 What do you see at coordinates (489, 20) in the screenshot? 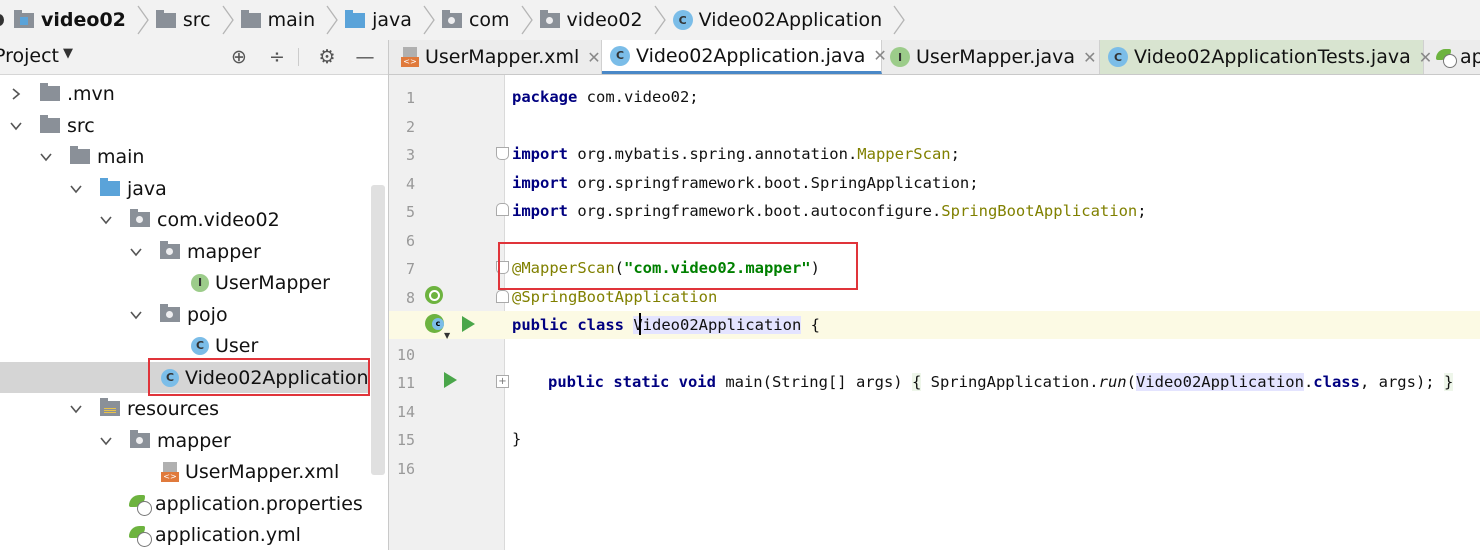
I see `breadcrumb-label: com` at bounding box center [489, 20].